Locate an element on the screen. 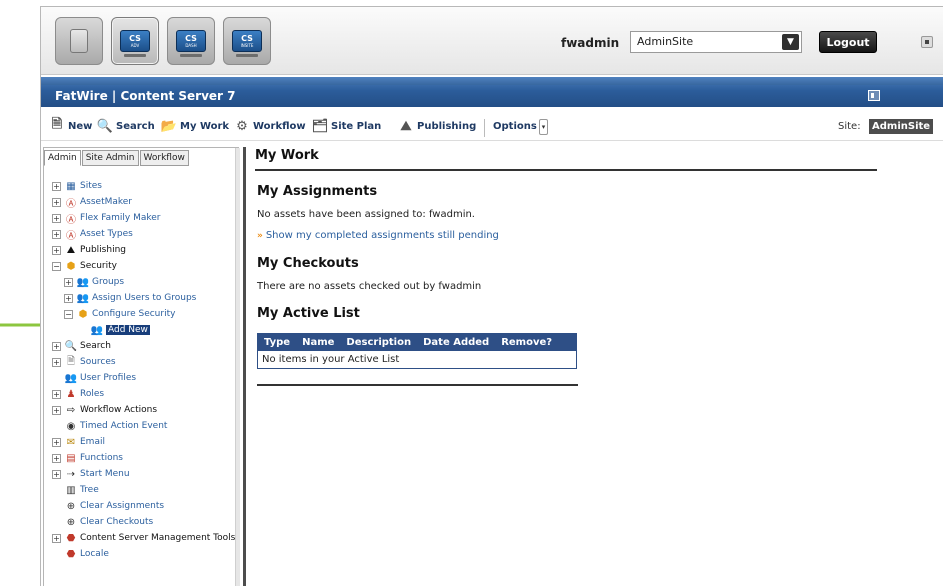 The image size is (943, 586). clear-checkouts-icon: ⊕ is located at coordinates (71, 522).